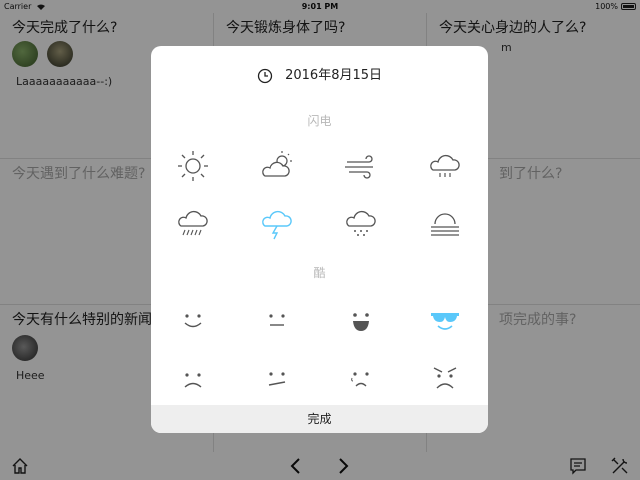 The image size is (640, 480). What do you see at coordinates (361, 224) in the screenshot?
I see `snow-cloud-icon` at bounding box center [361, 224].